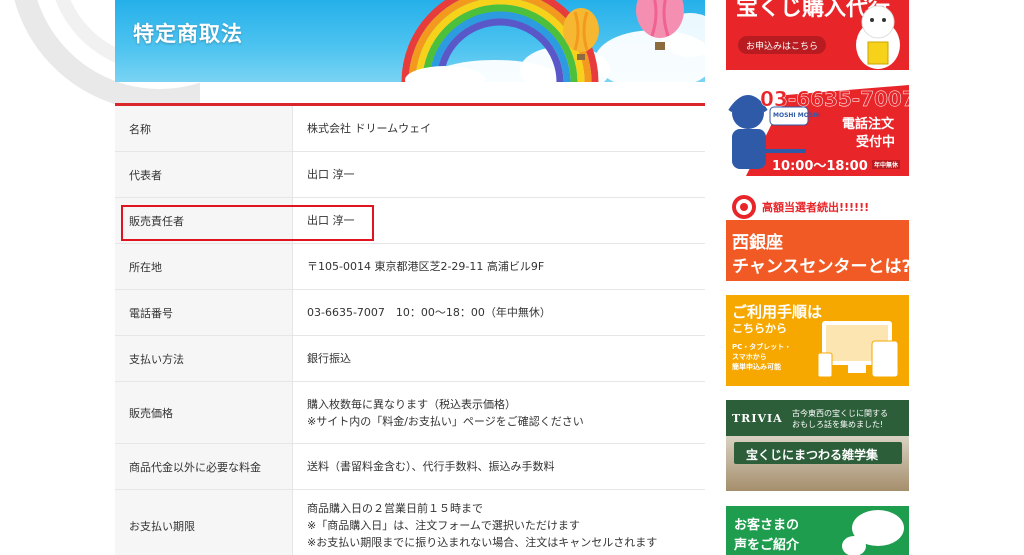 This screenshot has width=1024, height=555. What do you see at coordinates (812, 455) in the screenshot?
I see `trivia-title: 宝くじにまつわる雑学集` at bounding box center [812, 455].